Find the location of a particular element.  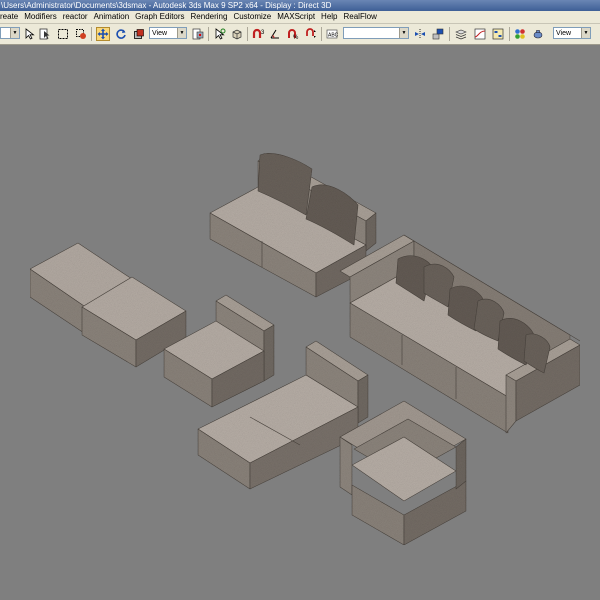

scale-icon is located at coordinates (139, 34).